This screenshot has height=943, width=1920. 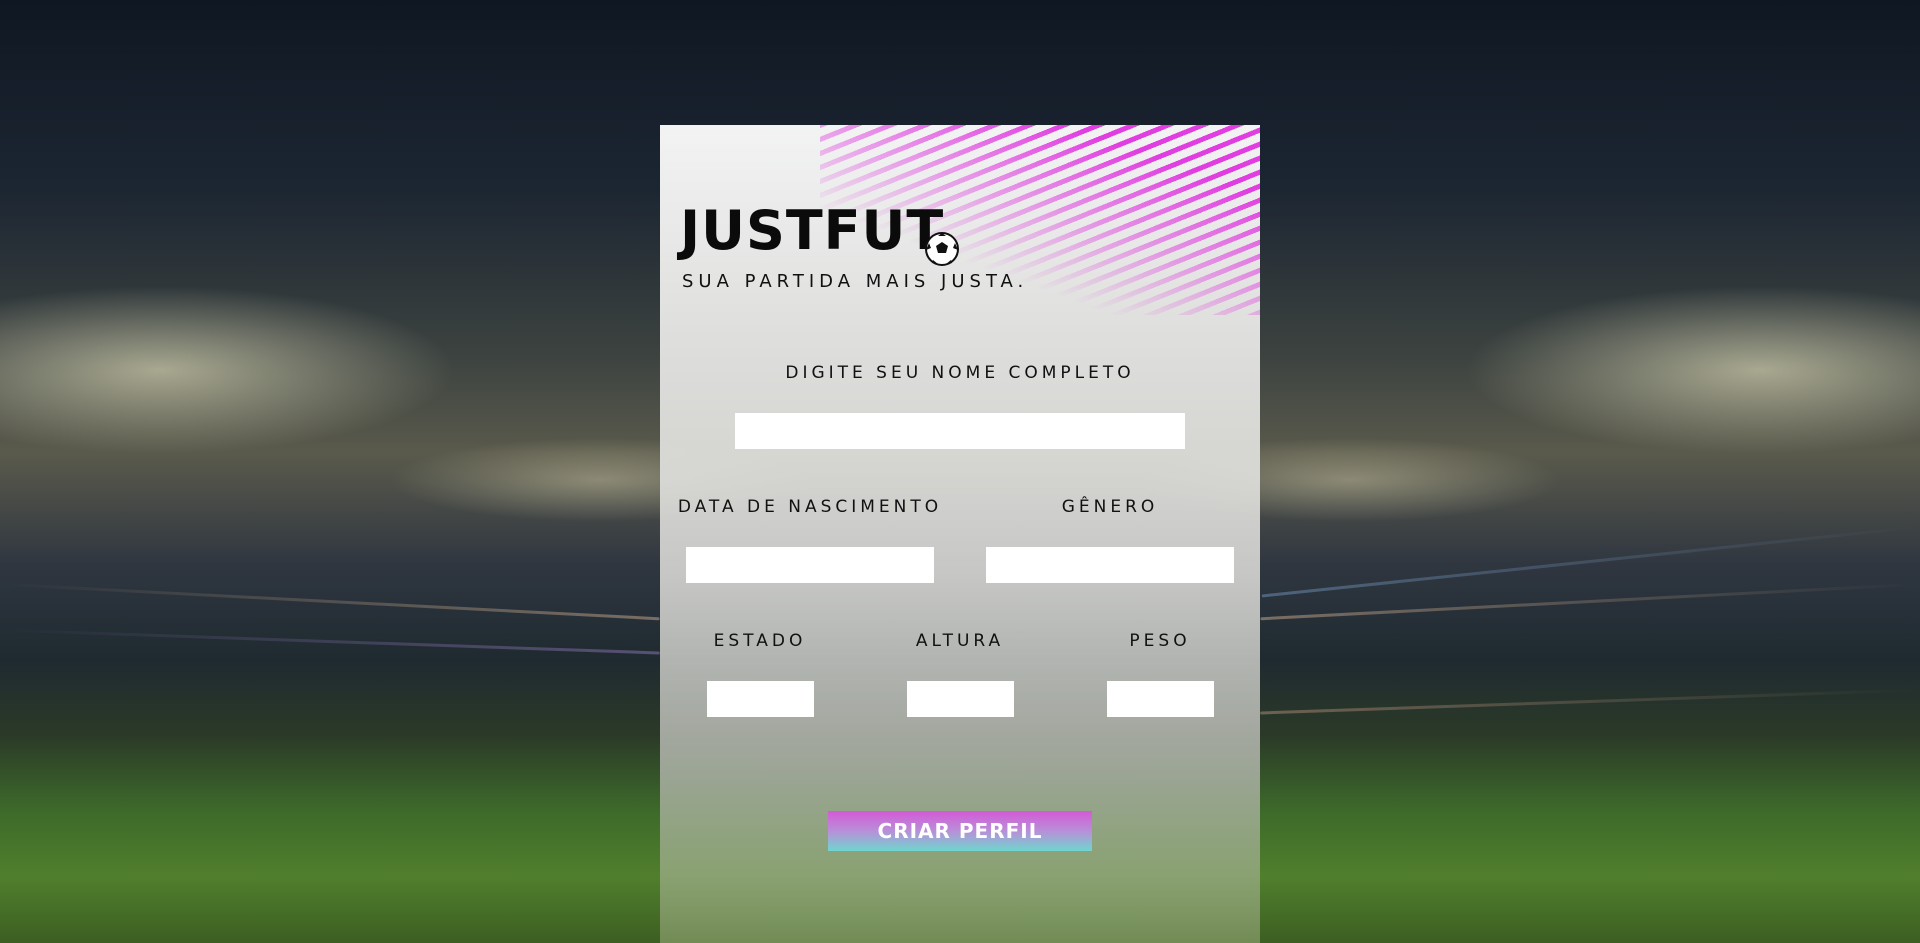 What do you see at coordinates (1160, 699) in the screenshot?
I see `weight-input` at bounding box center [1160, 699].